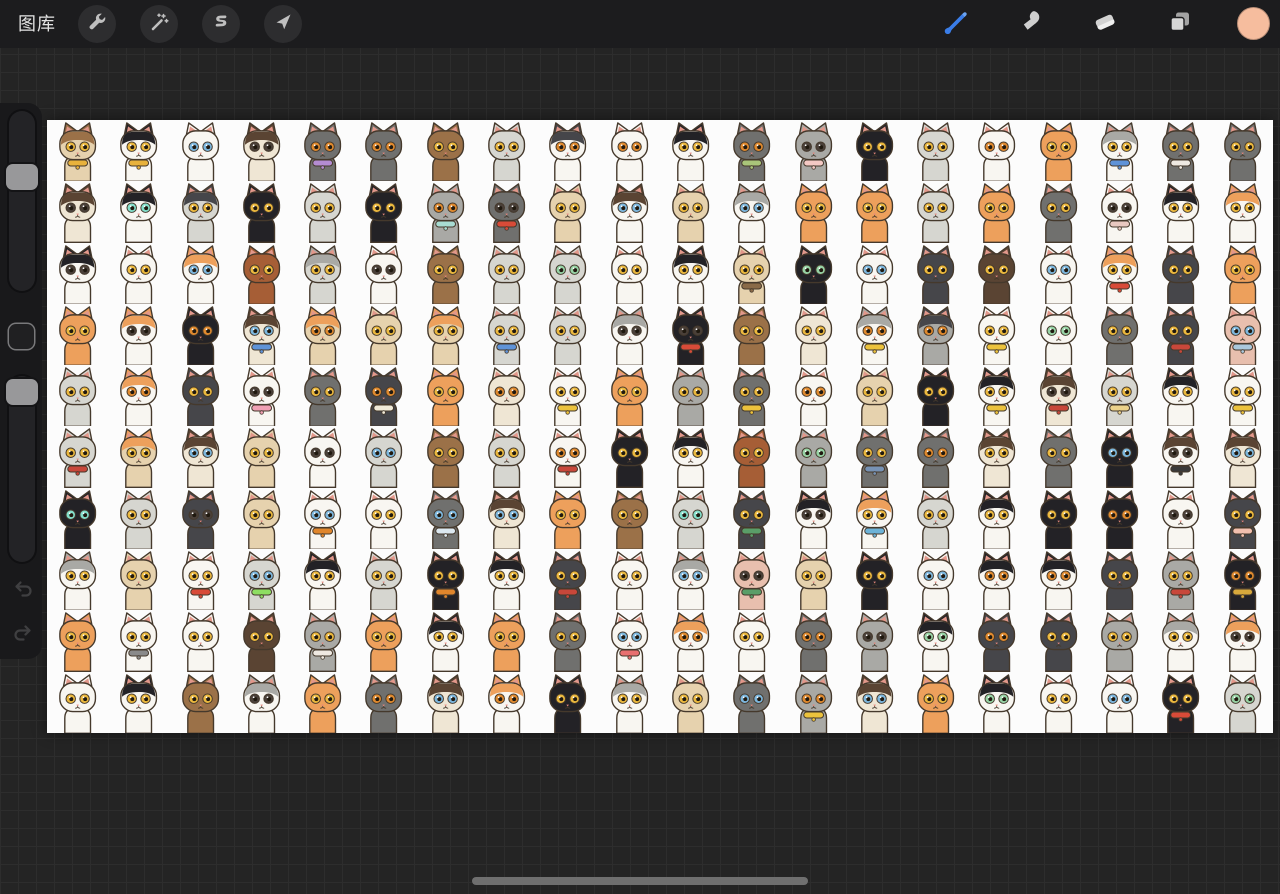 This screenshot has height=894, width=1280. I want to click on undo-icon, so click(23, 593).